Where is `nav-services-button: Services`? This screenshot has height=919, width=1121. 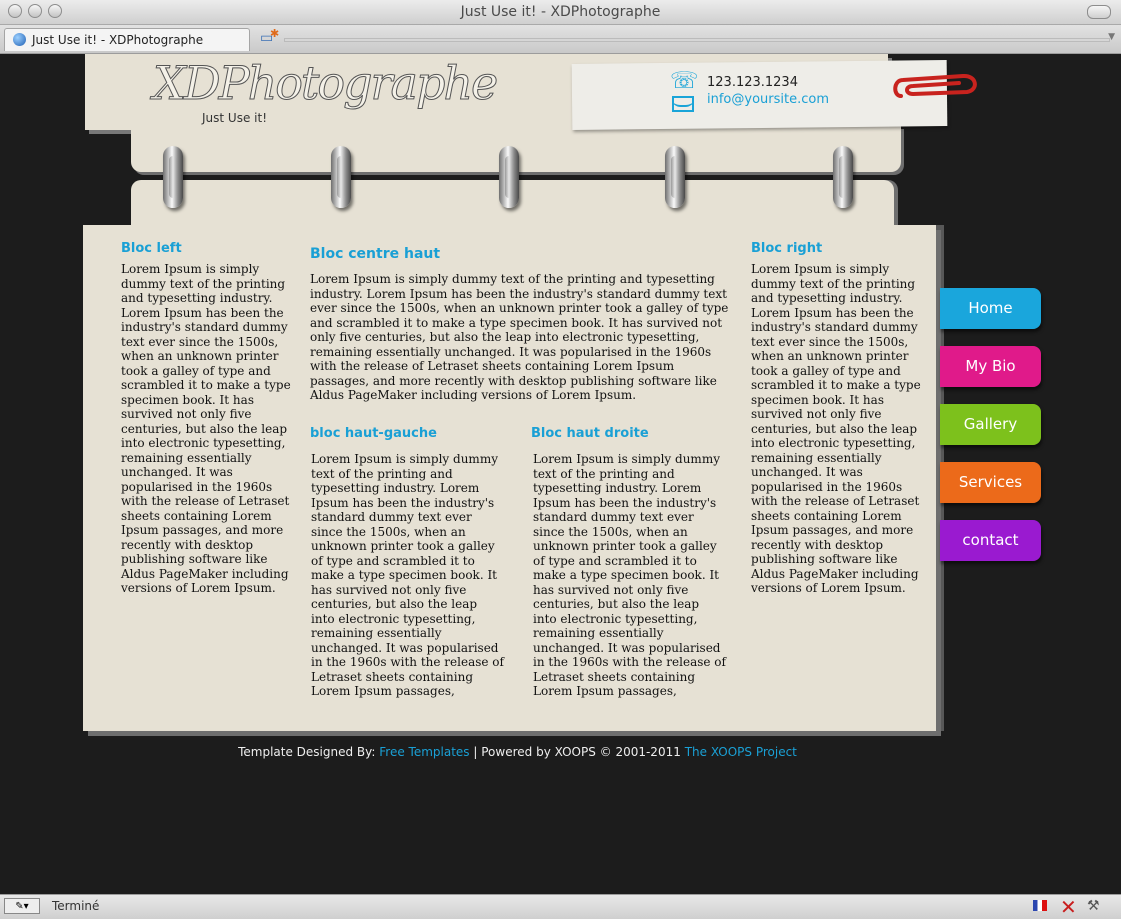 nav-services-button: Services is located at coordinates (990, 482).